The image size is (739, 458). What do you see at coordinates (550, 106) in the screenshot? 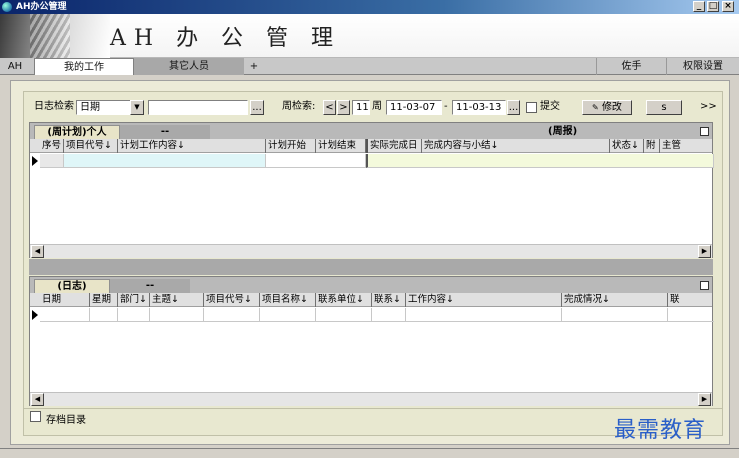
I see `submit-label: 提交` at bounding box center [550, 106].